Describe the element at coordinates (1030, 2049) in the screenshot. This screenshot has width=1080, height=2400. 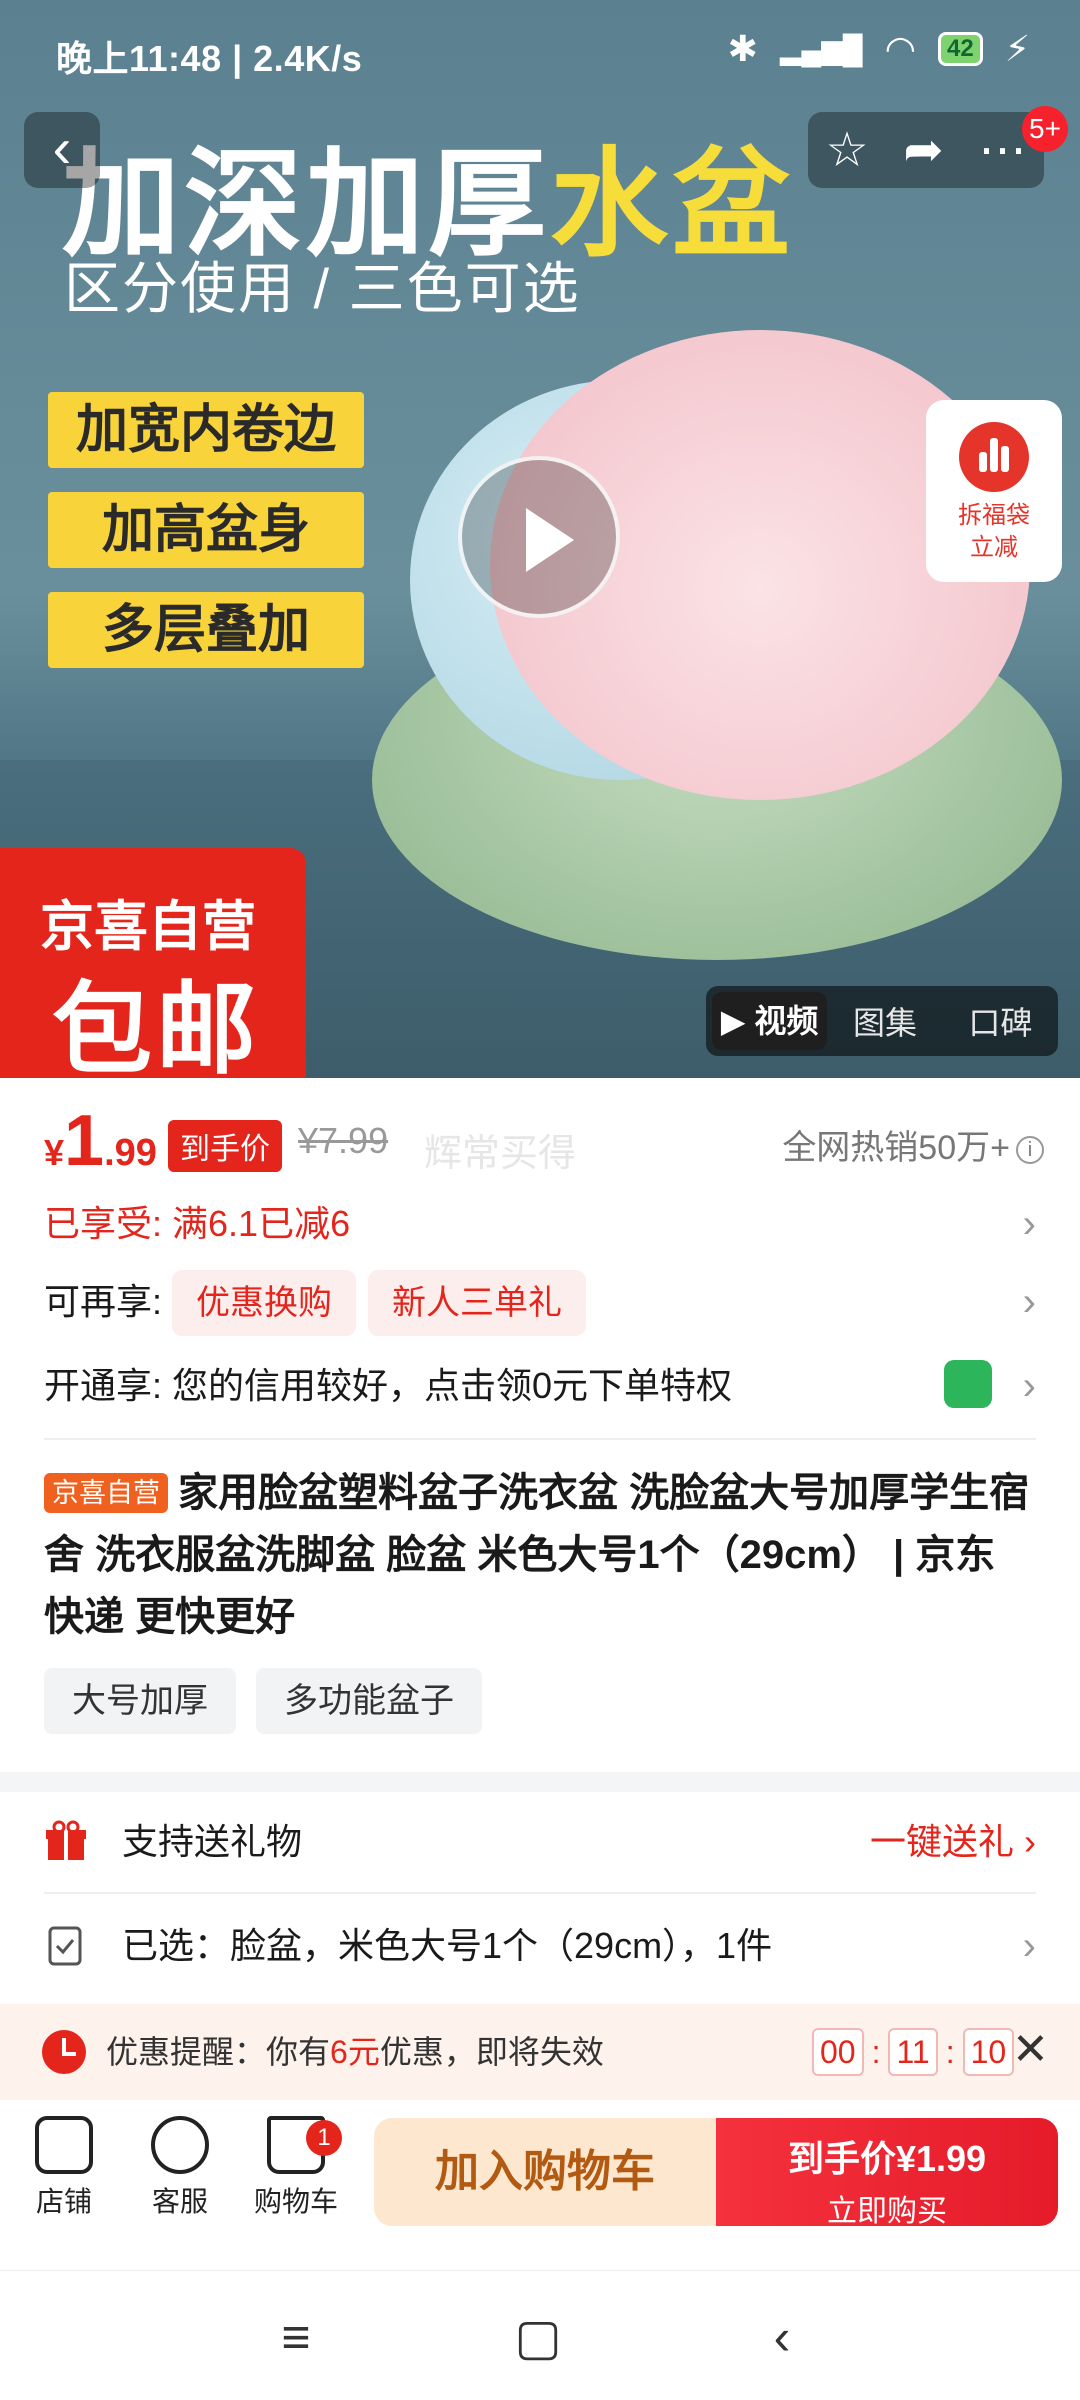
I see `close-icon: ✕` at that location.